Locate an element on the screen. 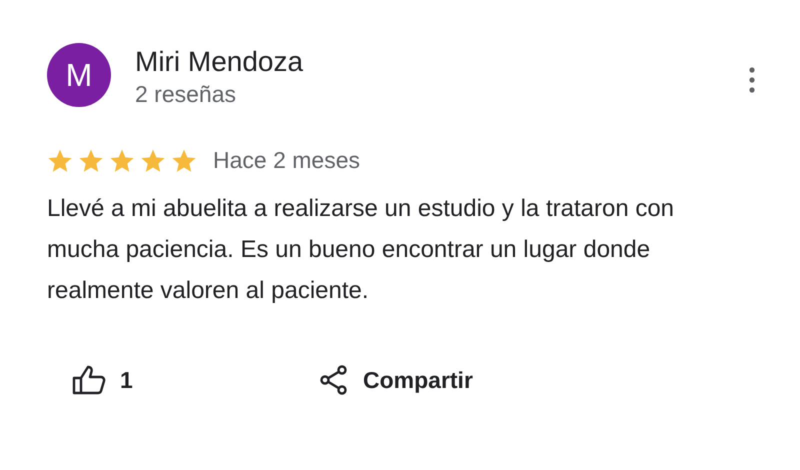  avatar: M is located at coordinates (79, 75).